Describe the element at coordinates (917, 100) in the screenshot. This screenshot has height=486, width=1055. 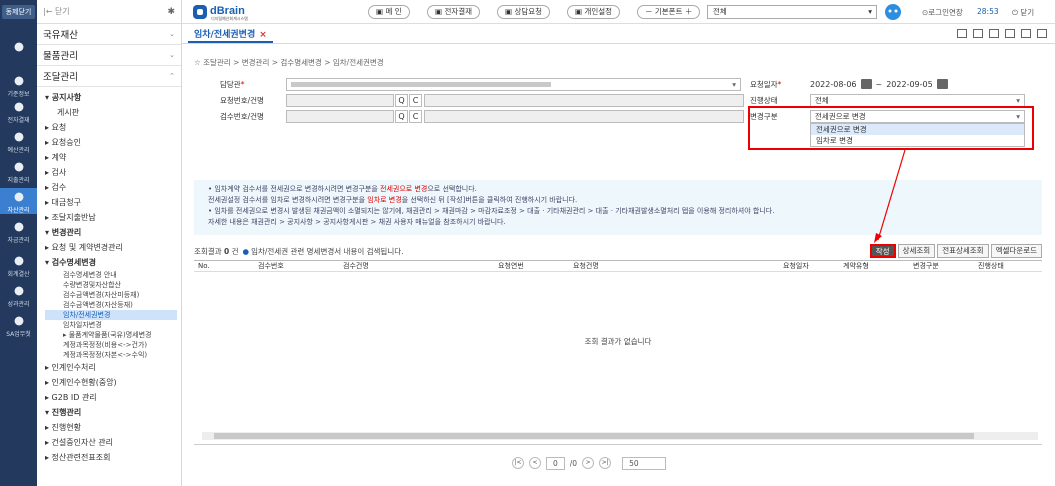
I see `status-select: 전체` at that location.